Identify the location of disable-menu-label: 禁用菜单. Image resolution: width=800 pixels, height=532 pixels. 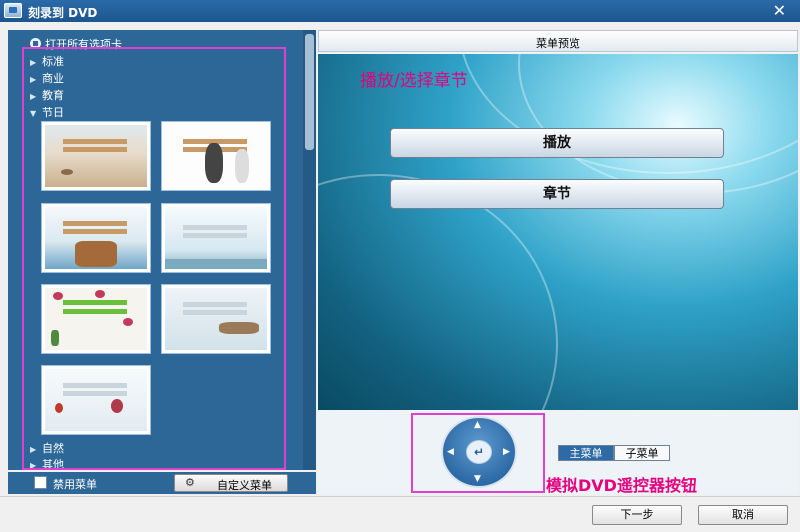
(75, 484).